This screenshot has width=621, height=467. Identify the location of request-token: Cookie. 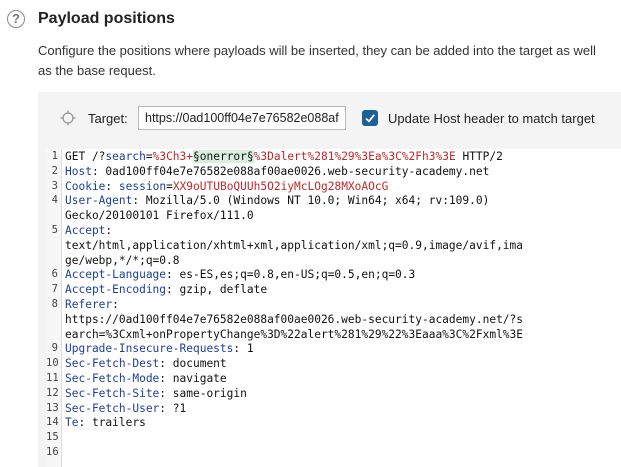
(85, 186).